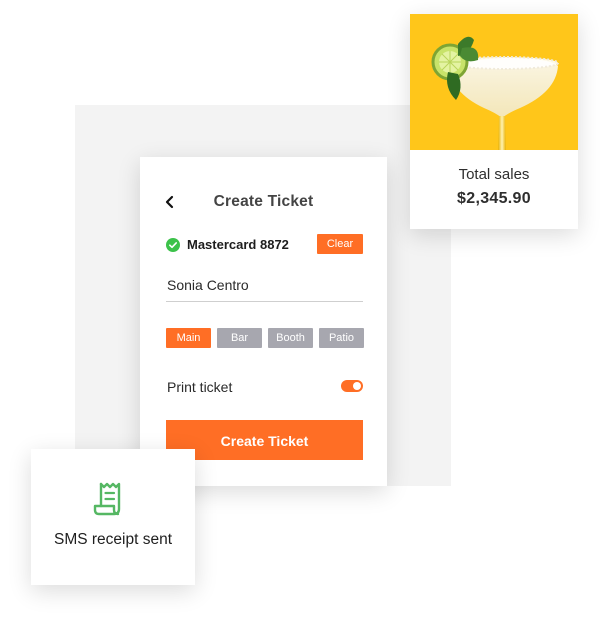 The image size is (609, 617). Describe the element at coordinates (264, 288) in the screenshot. I see `customer-name-field: Sonia Centro` at that location.